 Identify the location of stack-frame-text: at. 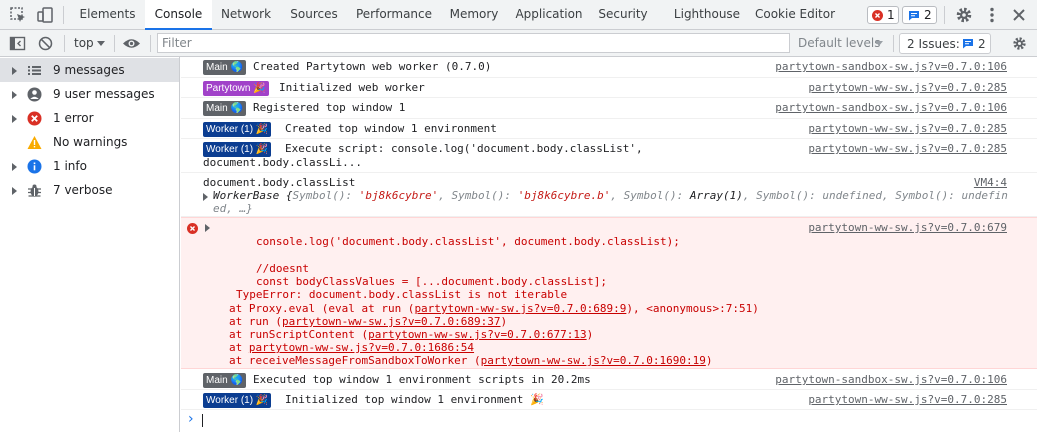
(239, 347).